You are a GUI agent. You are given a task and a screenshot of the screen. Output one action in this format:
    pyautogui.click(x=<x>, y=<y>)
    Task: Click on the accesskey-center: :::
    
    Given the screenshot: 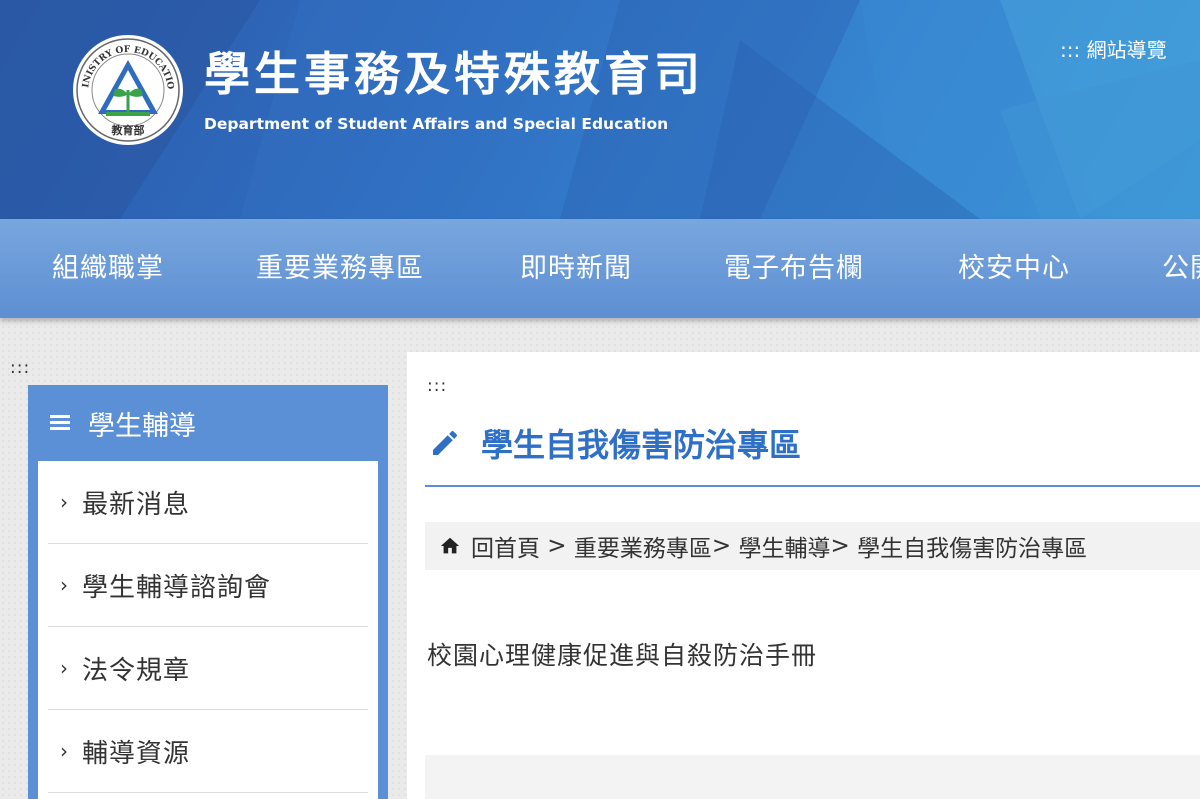 What is the action you would take?
    pyautogui.click(x=437, y=386)
    